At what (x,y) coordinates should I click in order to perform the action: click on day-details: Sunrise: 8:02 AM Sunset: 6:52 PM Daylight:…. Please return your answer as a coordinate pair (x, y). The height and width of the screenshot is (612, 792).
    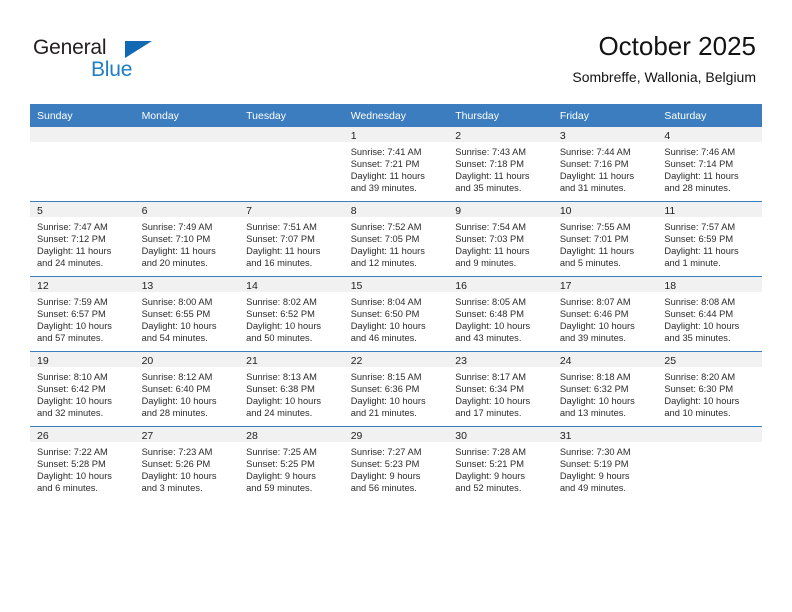
    Looking at the image, I should click on (291, 318).